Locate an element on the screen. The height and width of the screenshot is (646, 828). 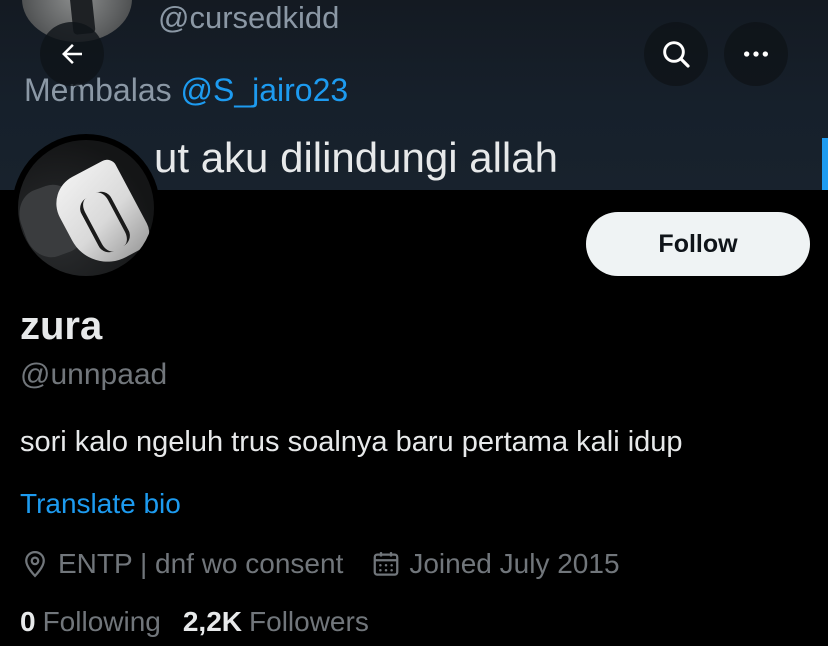
more-options-button is located at coordinates (756, 54).